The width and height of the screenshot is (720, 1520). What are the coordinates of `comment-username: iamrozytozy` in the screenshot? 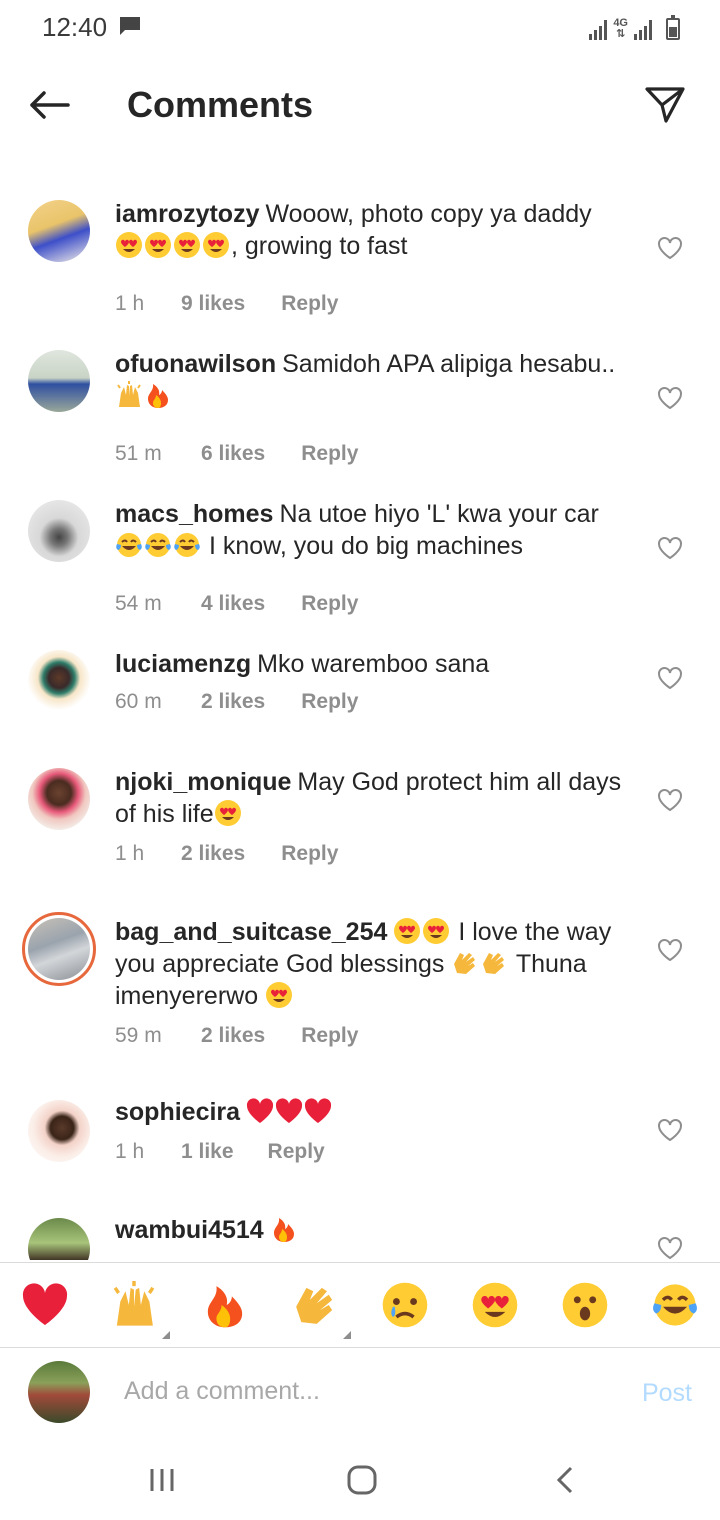 It's located at (187, 214).